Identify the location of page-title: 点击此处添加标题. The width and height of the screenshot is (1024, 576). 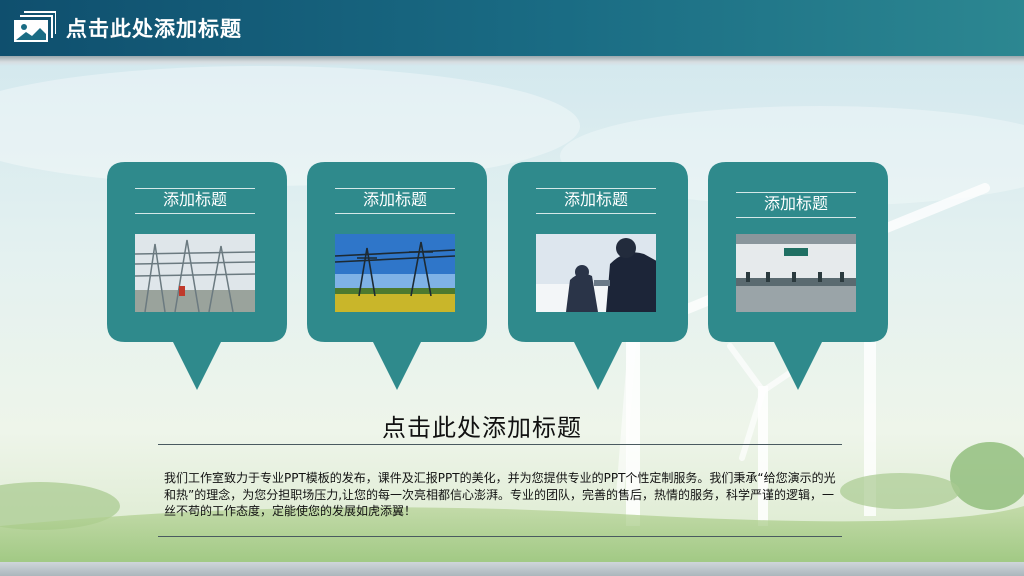
(154, 29).